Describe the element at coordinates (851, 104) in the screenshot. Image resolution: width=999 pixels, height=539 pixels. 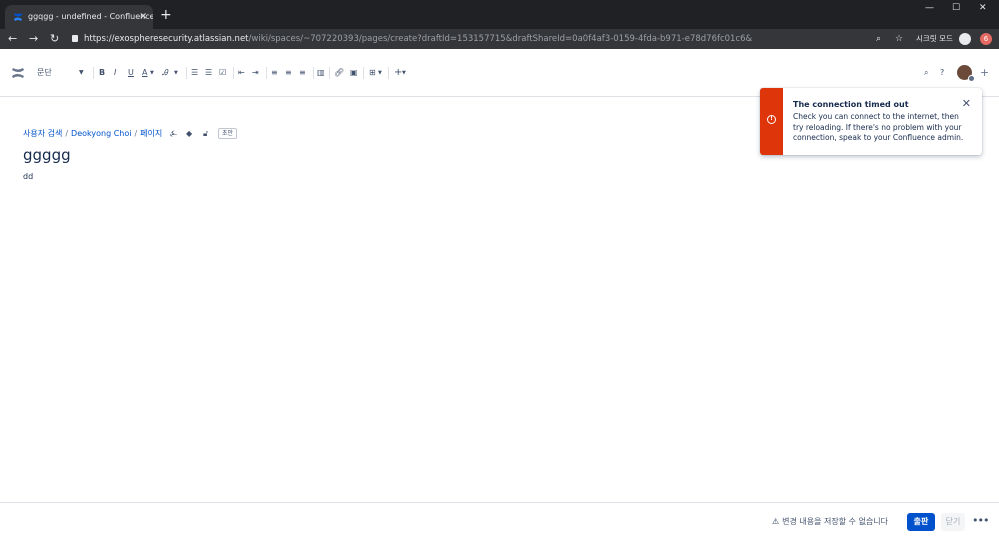
I see `flag-title: The connection timed out` at that location.